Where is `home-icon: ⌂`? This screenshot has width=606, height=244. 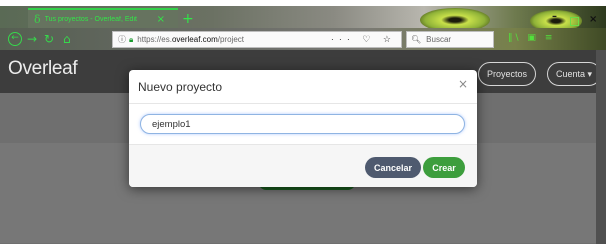
home-icon: ⌂ is located at coordinates (67, 39).